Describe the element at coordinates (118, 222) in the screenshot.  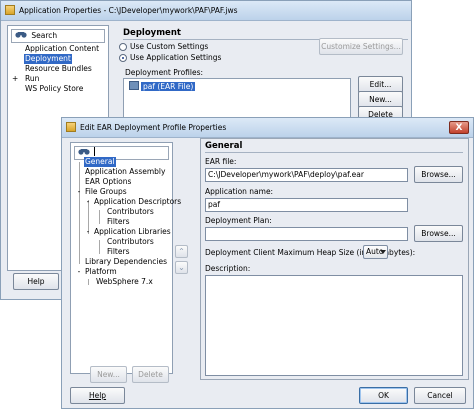
I see `tree-item-descriptors-filters: Filters` at that location.